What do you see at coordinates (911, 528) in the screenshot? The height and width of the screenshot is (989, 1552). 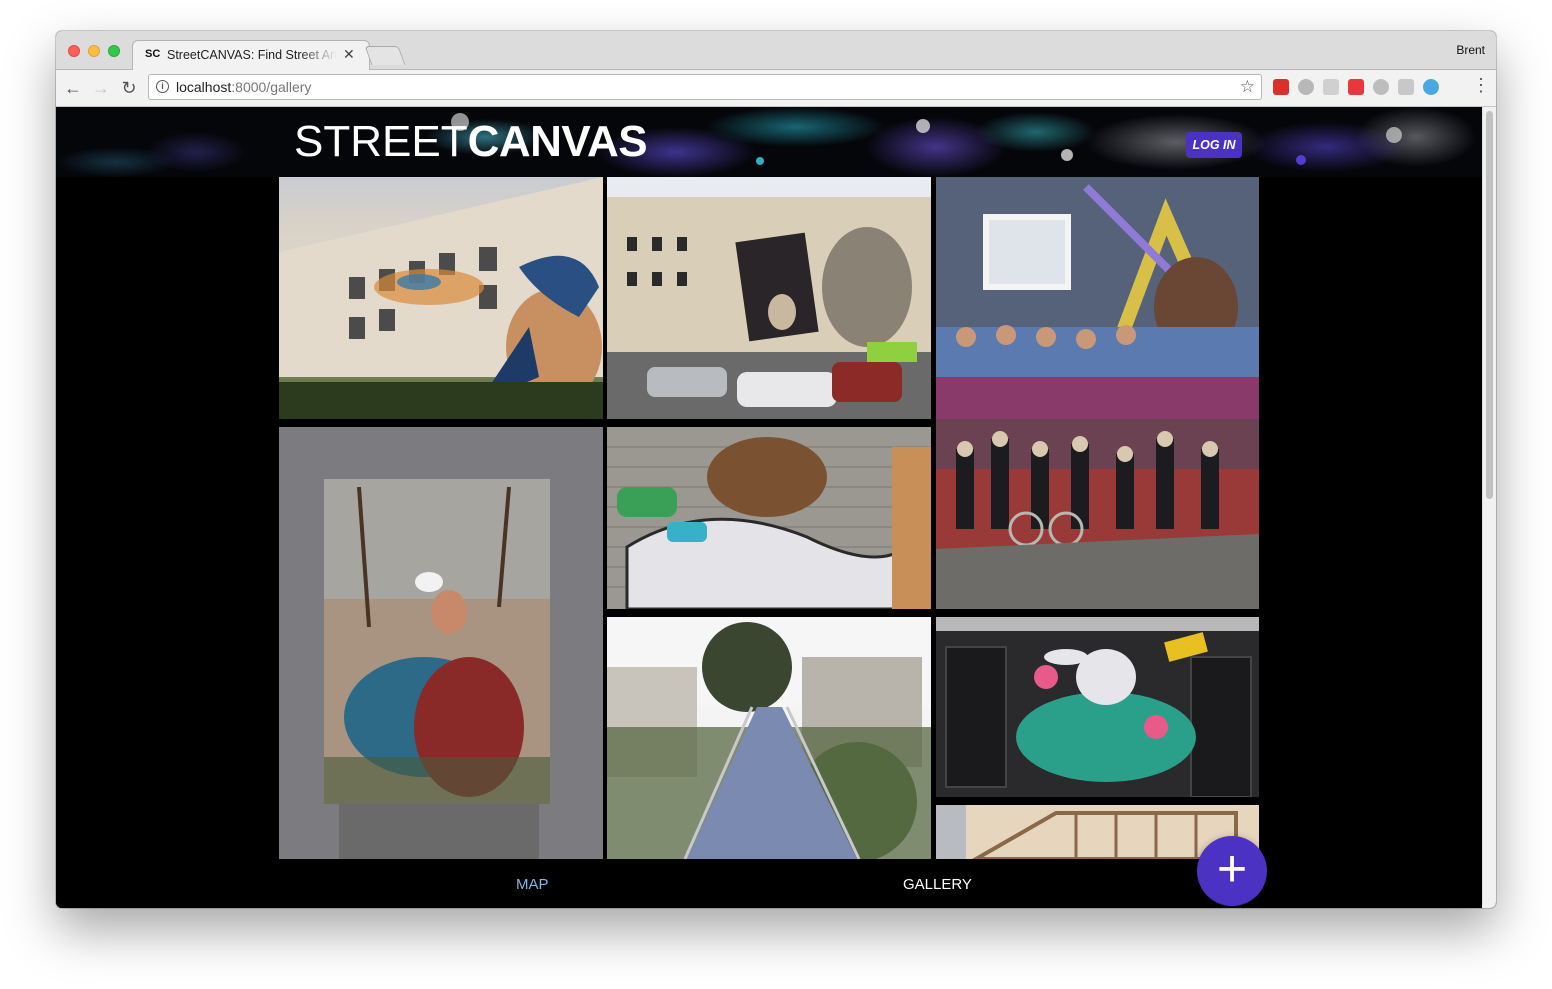 I see `side-wall` at bounding box center [911, 528].